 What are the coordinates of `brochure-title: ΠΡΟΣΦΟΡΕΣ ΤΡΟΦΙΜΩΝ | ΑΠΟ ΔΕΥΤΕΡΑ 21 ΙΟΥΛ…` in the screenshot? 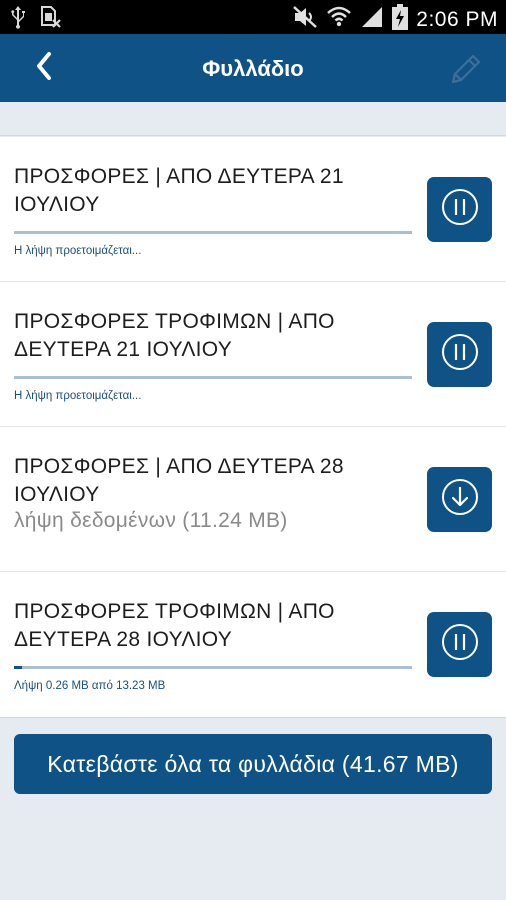 It's located at (174, 335).